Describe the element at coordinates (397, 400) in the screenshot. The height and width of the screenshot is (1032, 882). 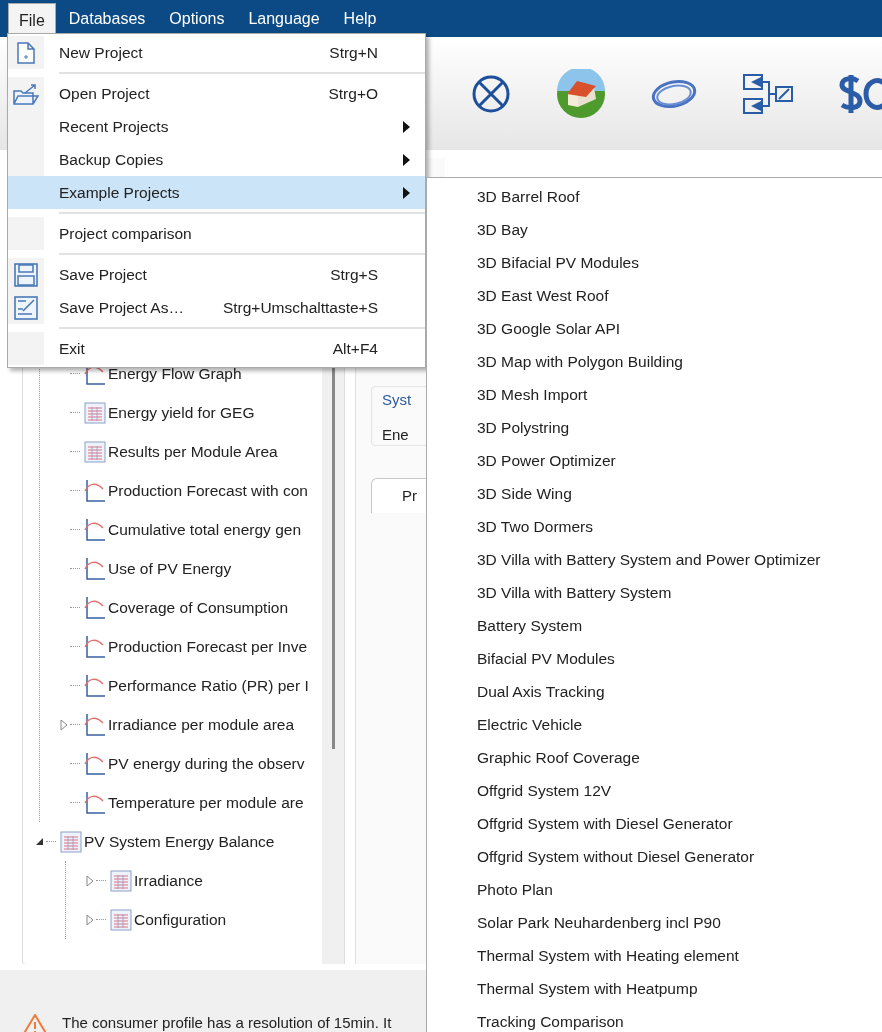
I see `group-title: Syst` at that location.